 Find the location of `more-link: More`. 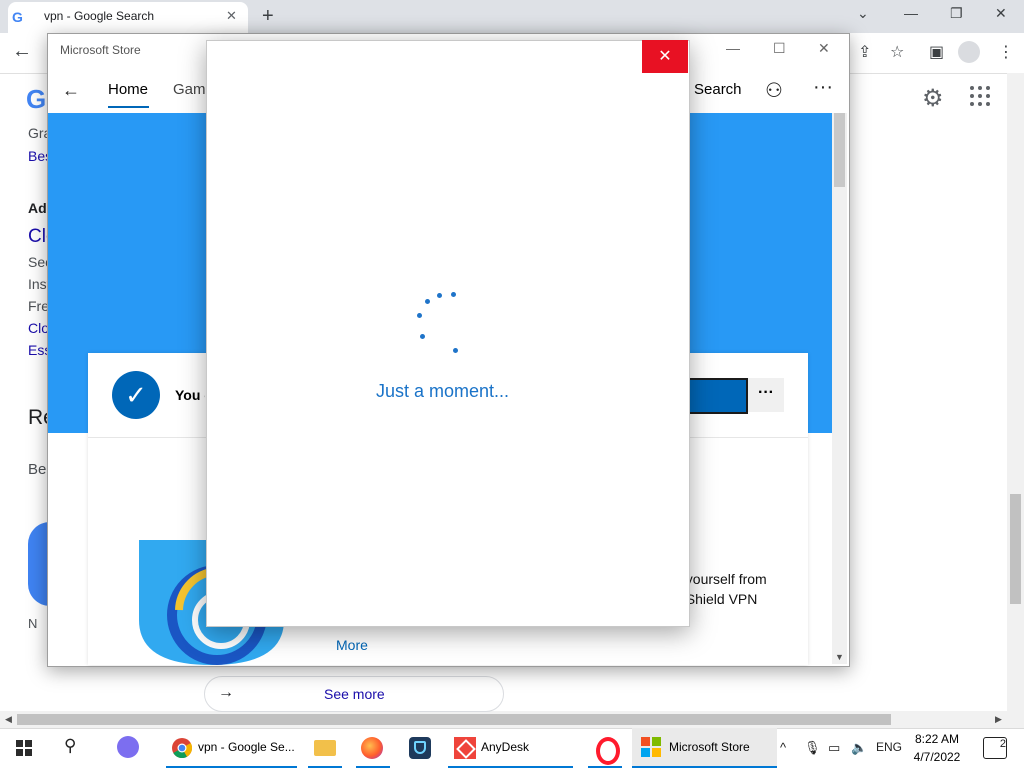

more-link: More is located at coordinates (352, 645).